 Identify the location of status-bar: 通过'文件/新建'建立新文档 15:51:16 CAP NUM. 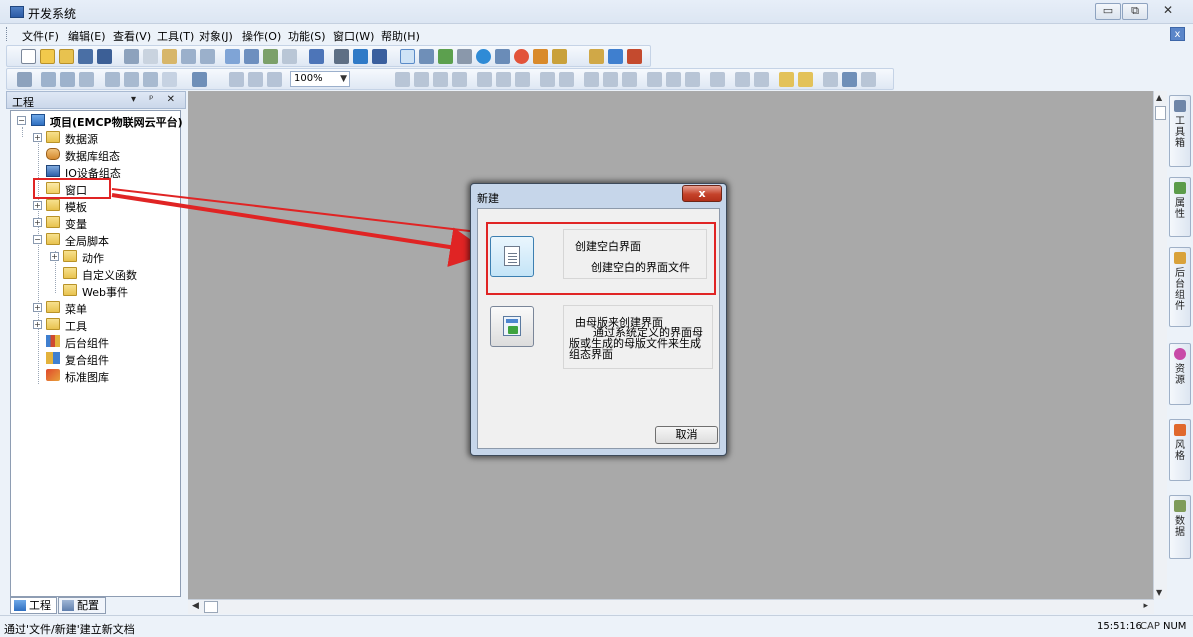
(596, 626).